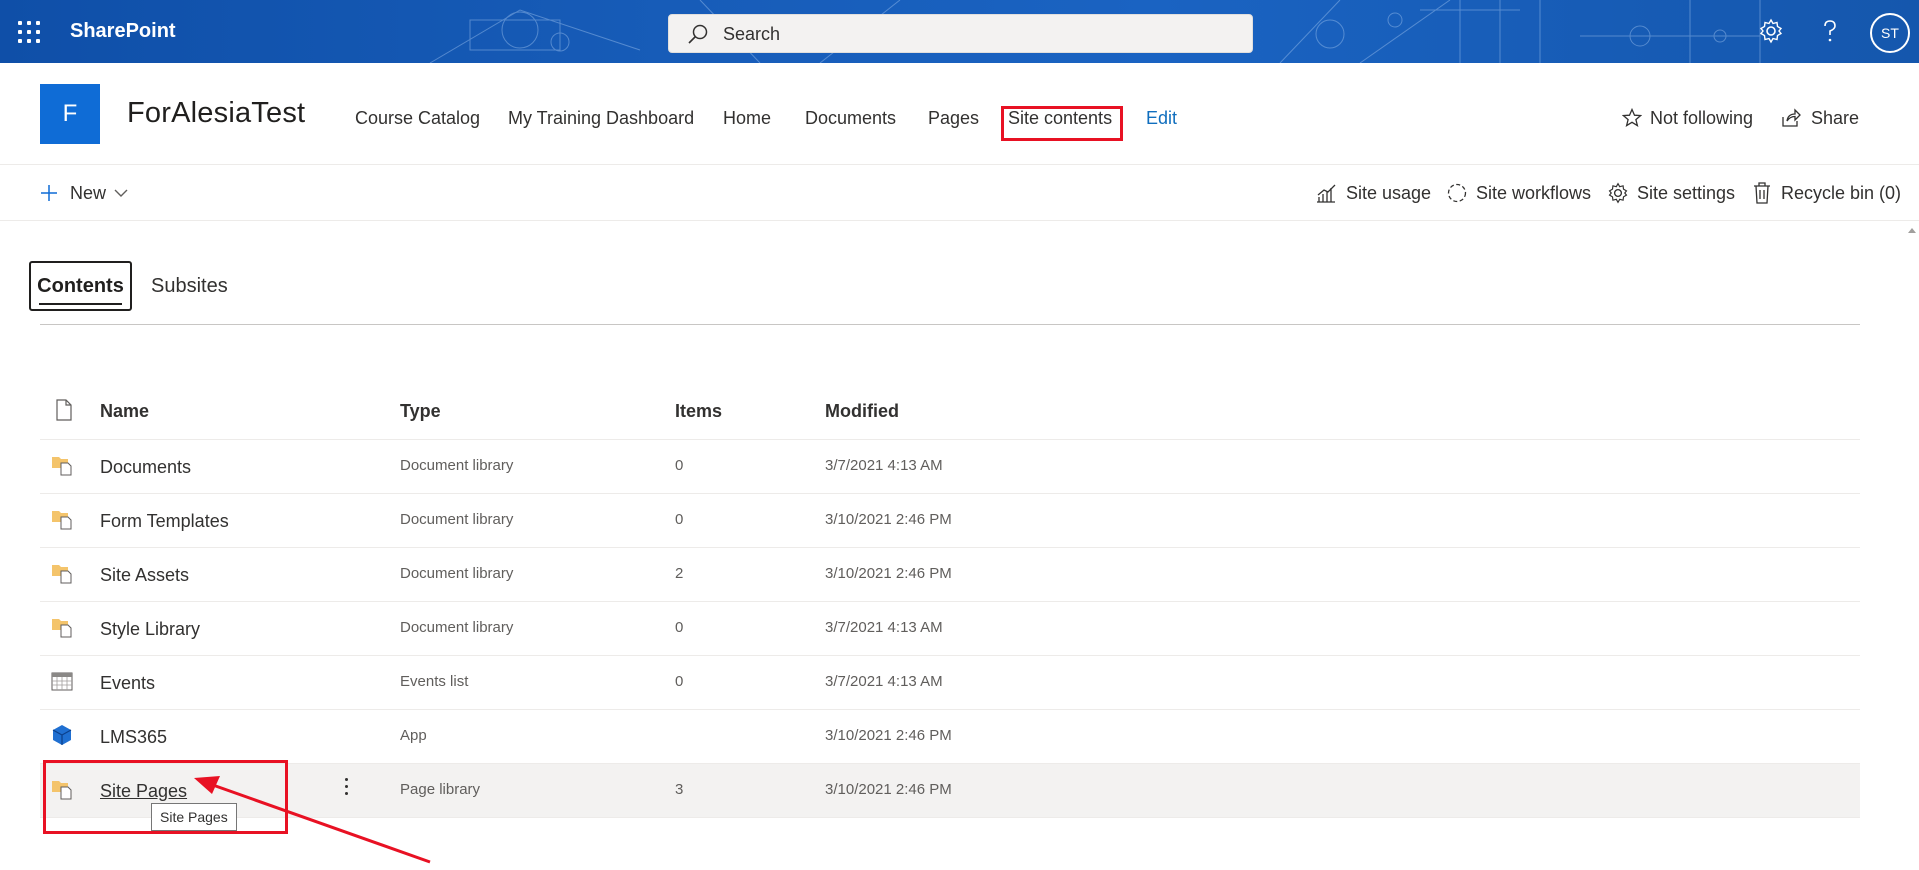 This screenshot has height=870, width=1919. I want to click on row-name: Form Templates, so click(164, 521).